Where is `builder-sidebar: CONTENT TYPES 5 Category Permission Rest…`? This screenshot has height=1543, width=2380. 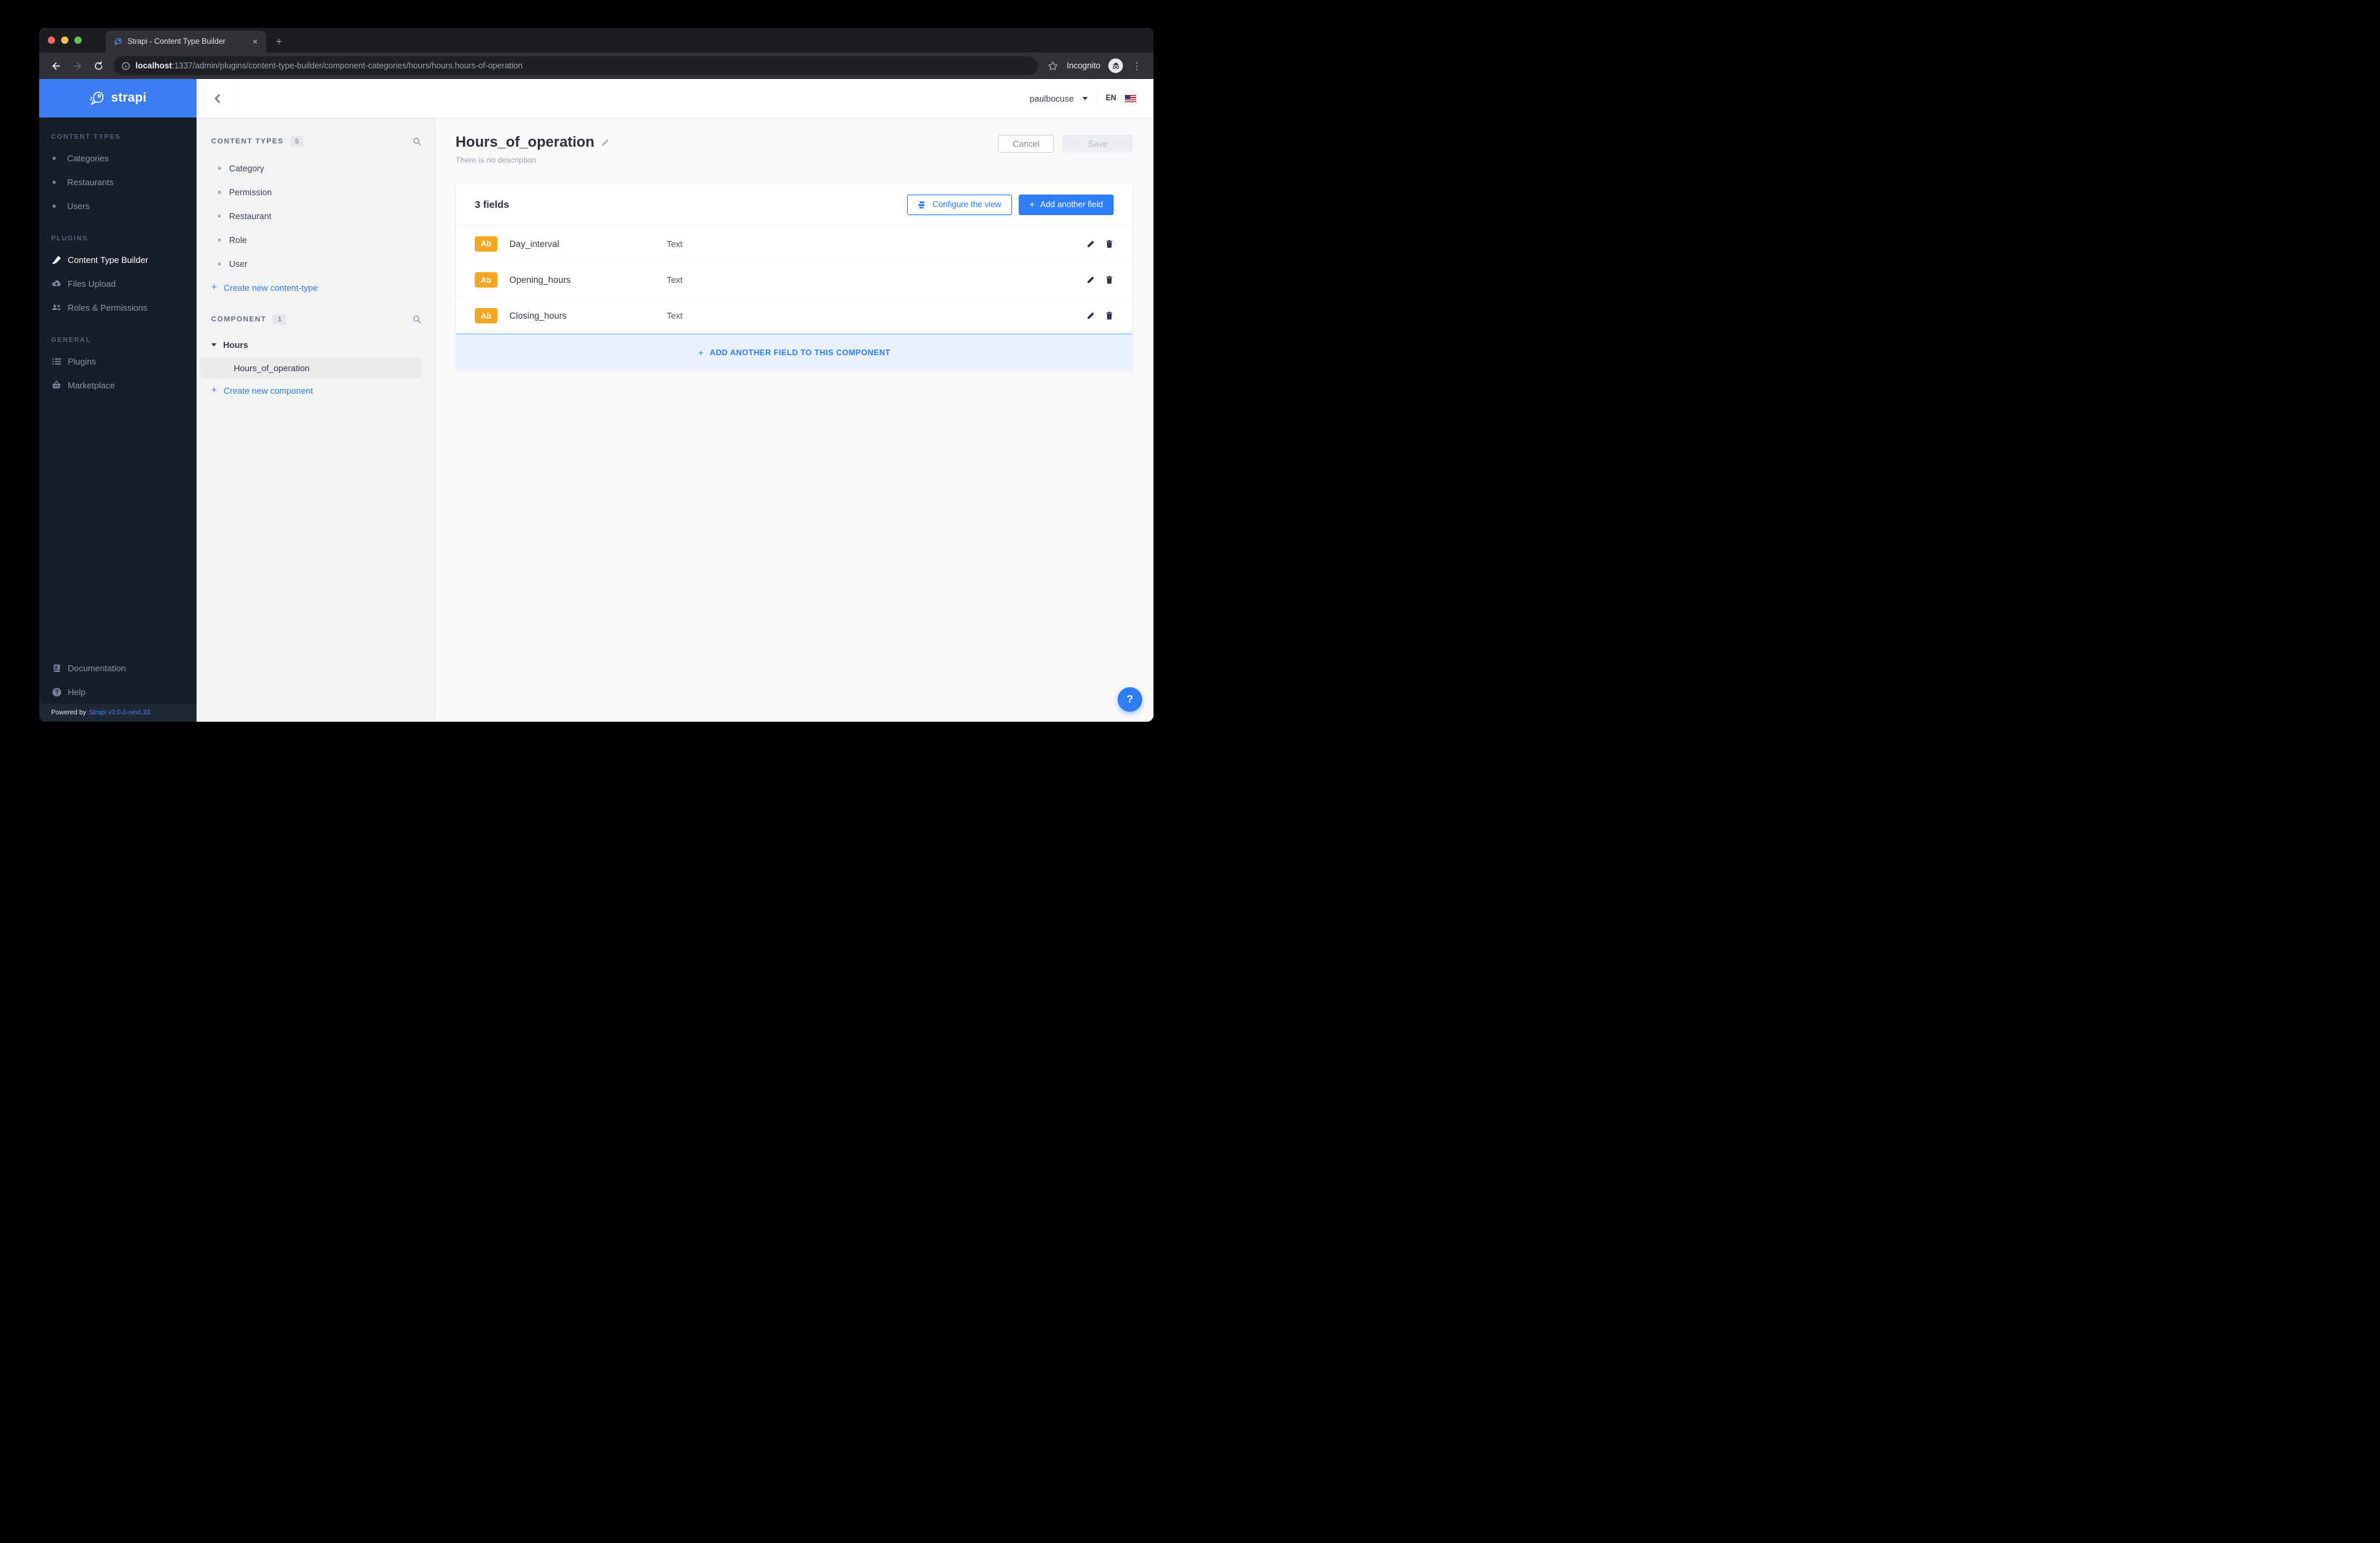
builder-sidebar: CONTENT TYPES 5 Category Permission Rest… is located at coordinates (316, 420).